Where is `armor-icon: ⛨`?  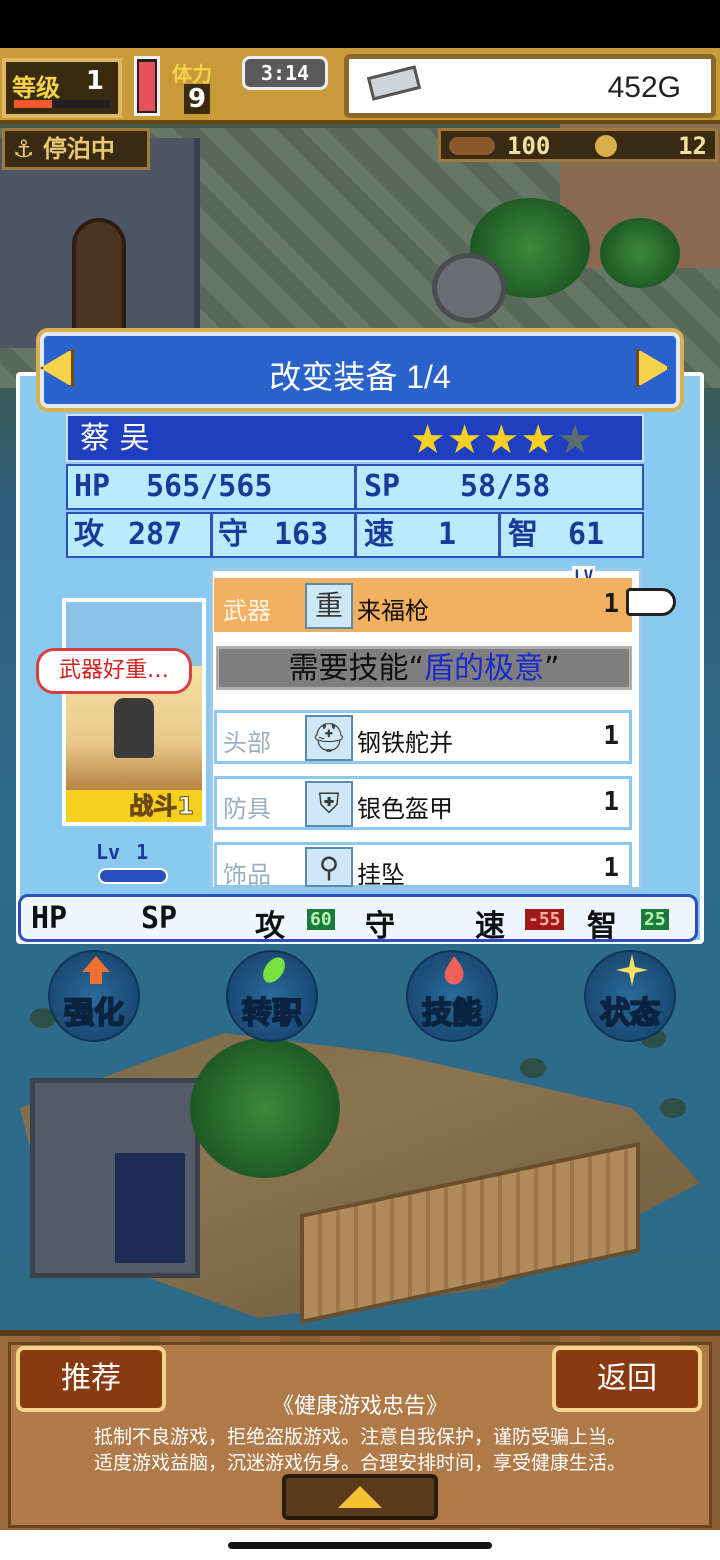 armor-icon: ⛨ is located at coordinates (329, 804).